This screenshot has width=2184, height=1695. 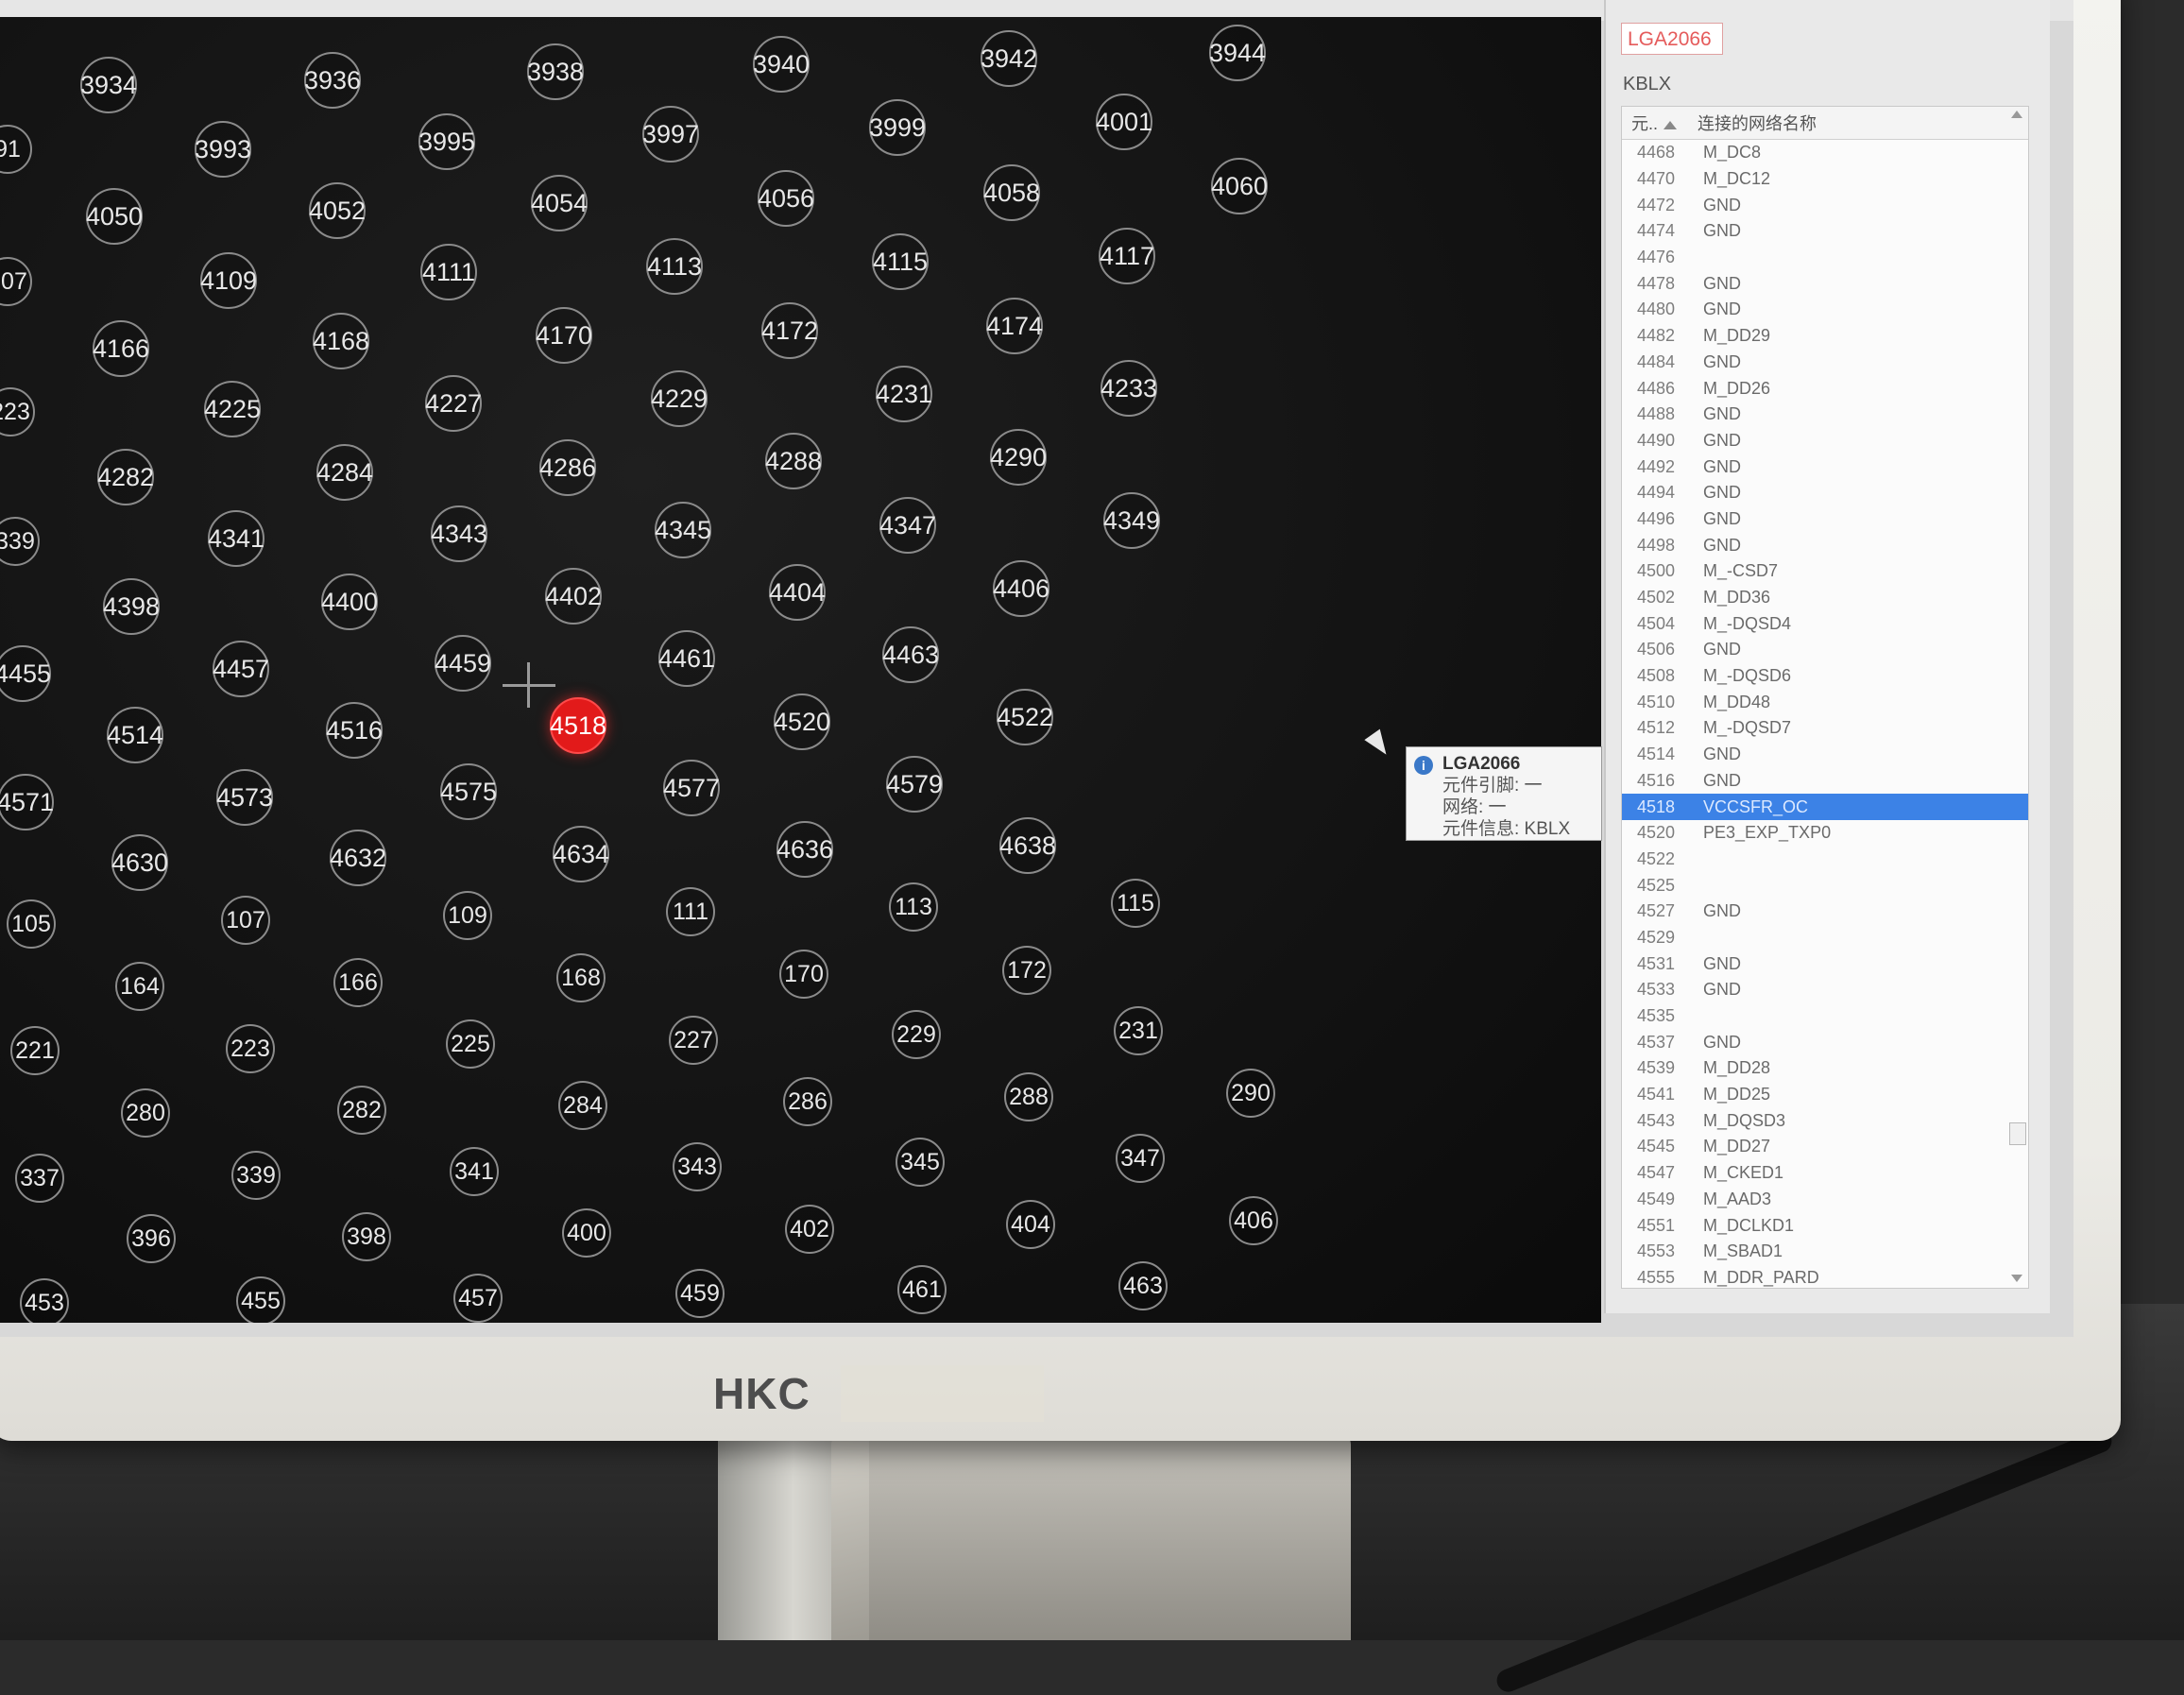 What do you see at coordinates (463, 663) in the screenshot?
I see `pin: 4459` at bounding box center [463, 663].